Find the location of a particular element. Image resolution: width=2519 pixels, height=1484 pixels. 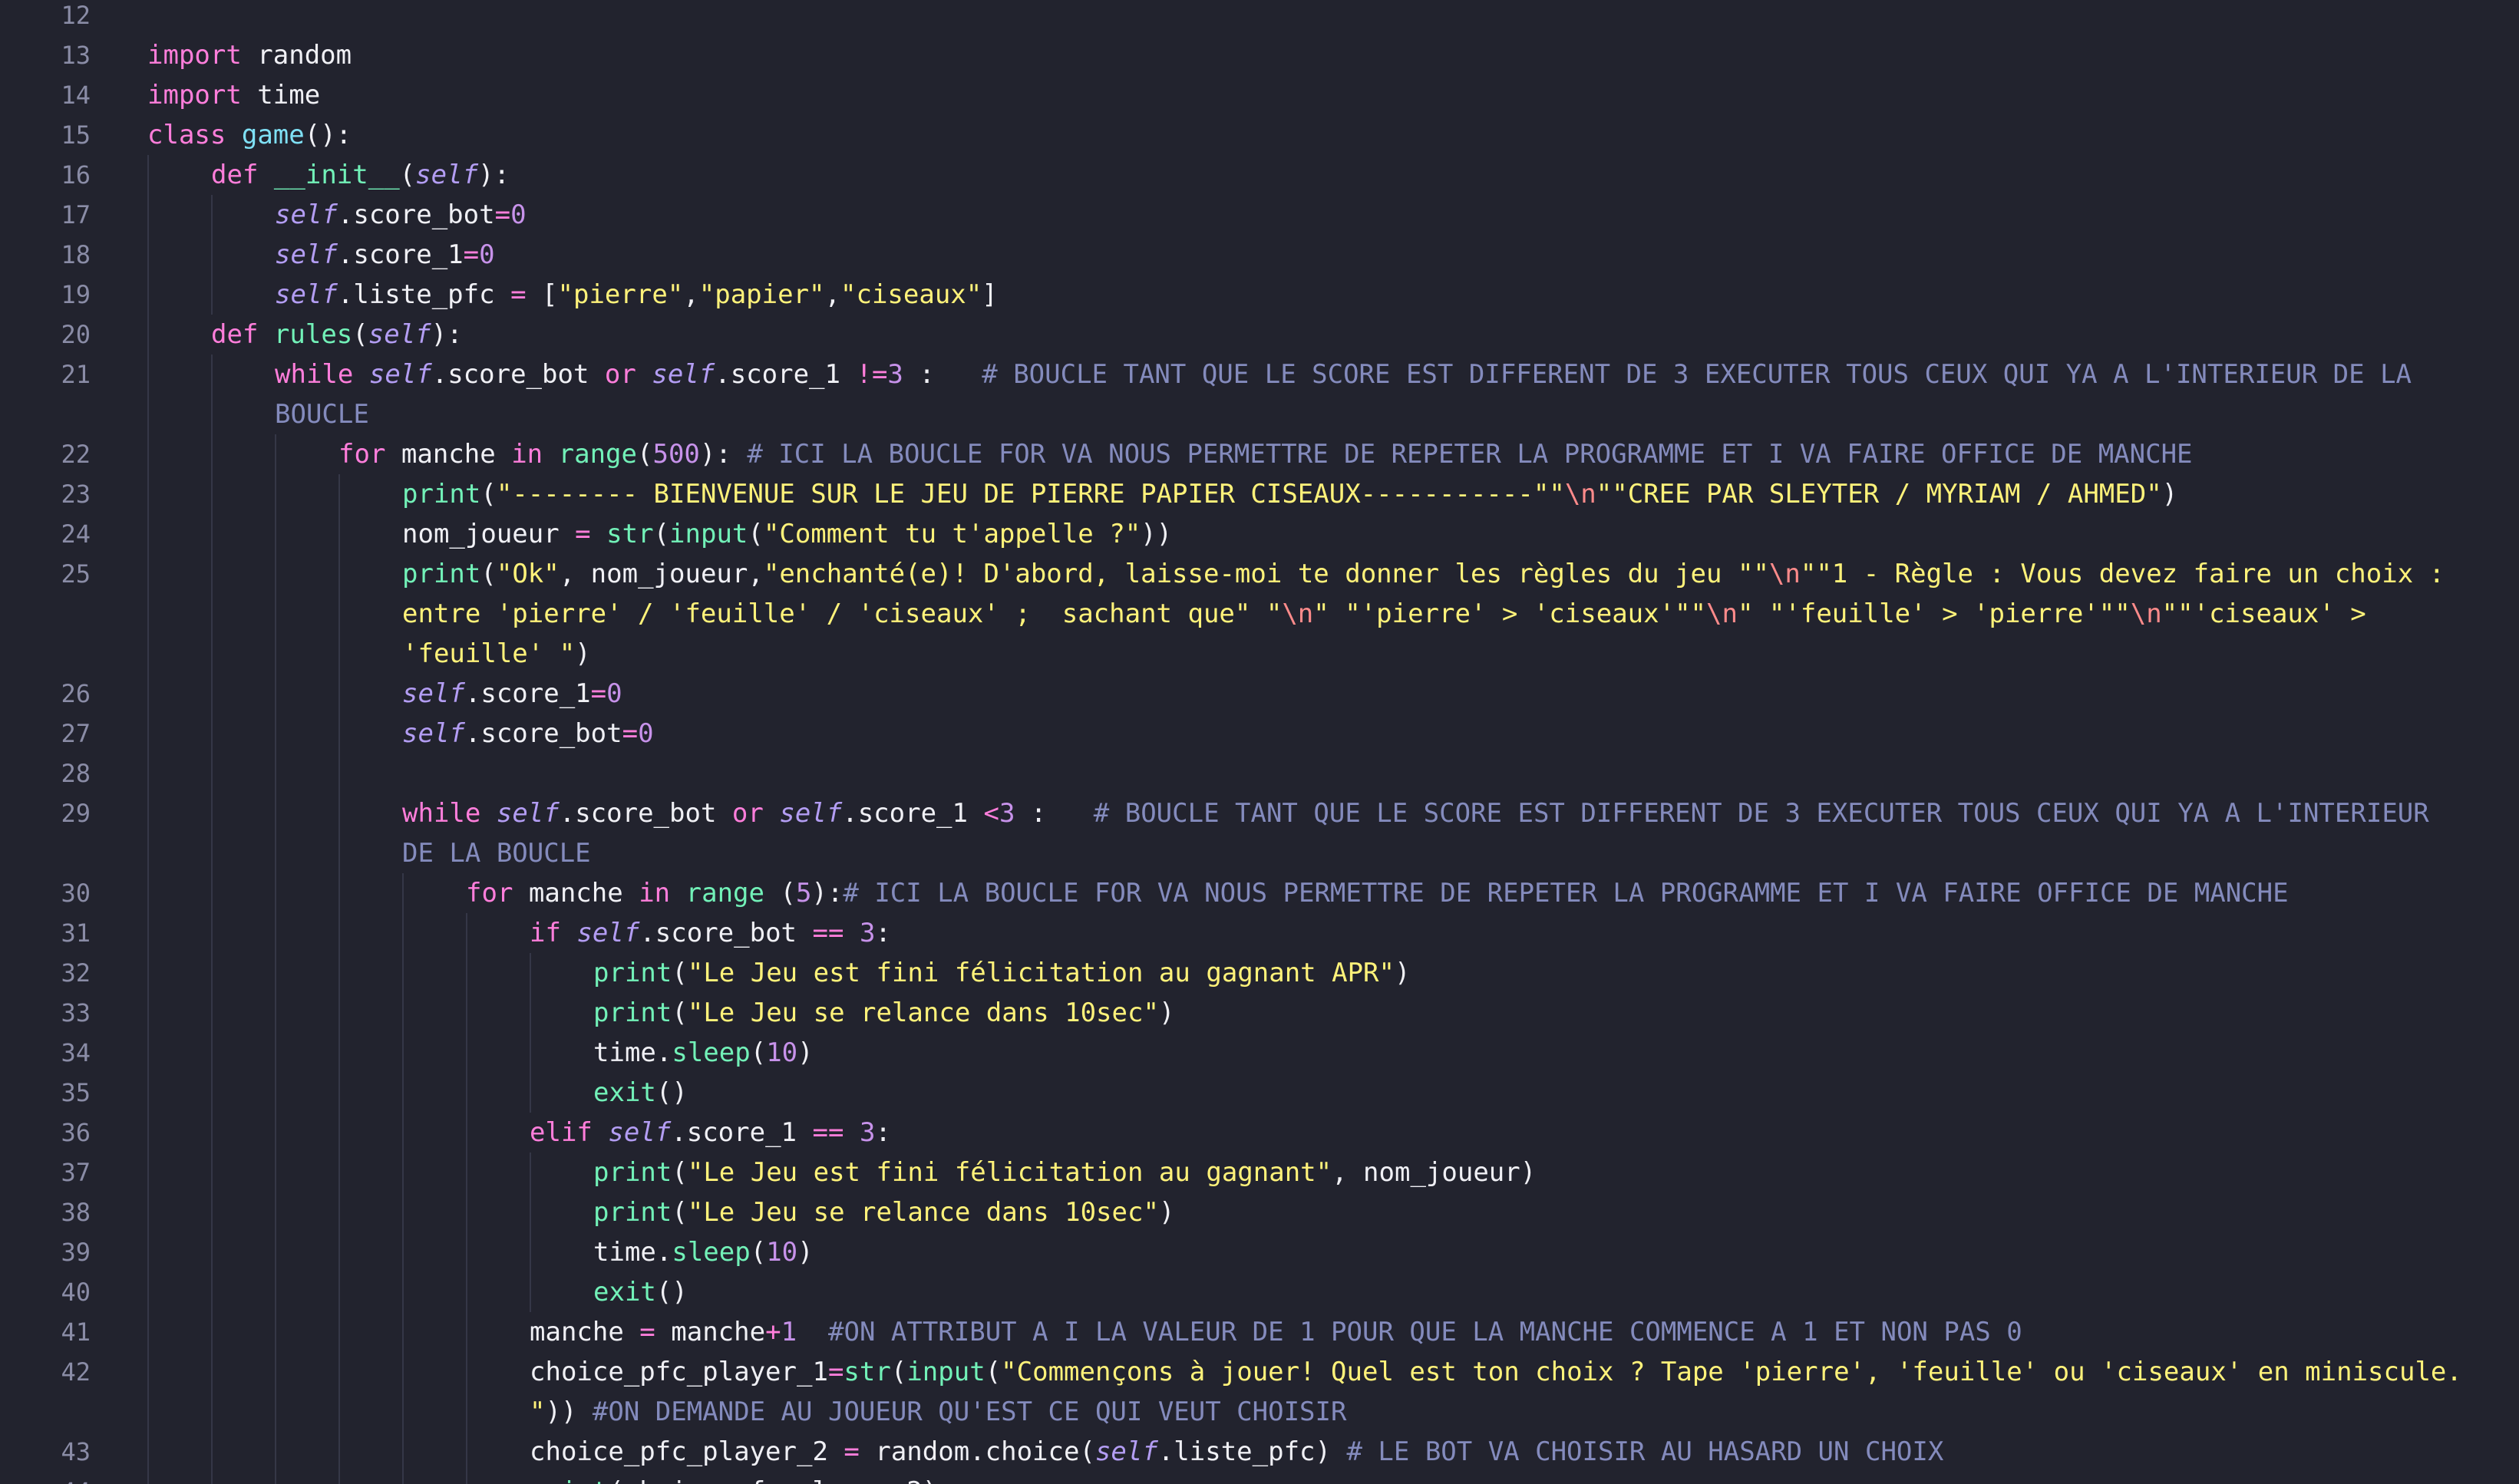

code-line: import time is located at coordinates (233, 95).